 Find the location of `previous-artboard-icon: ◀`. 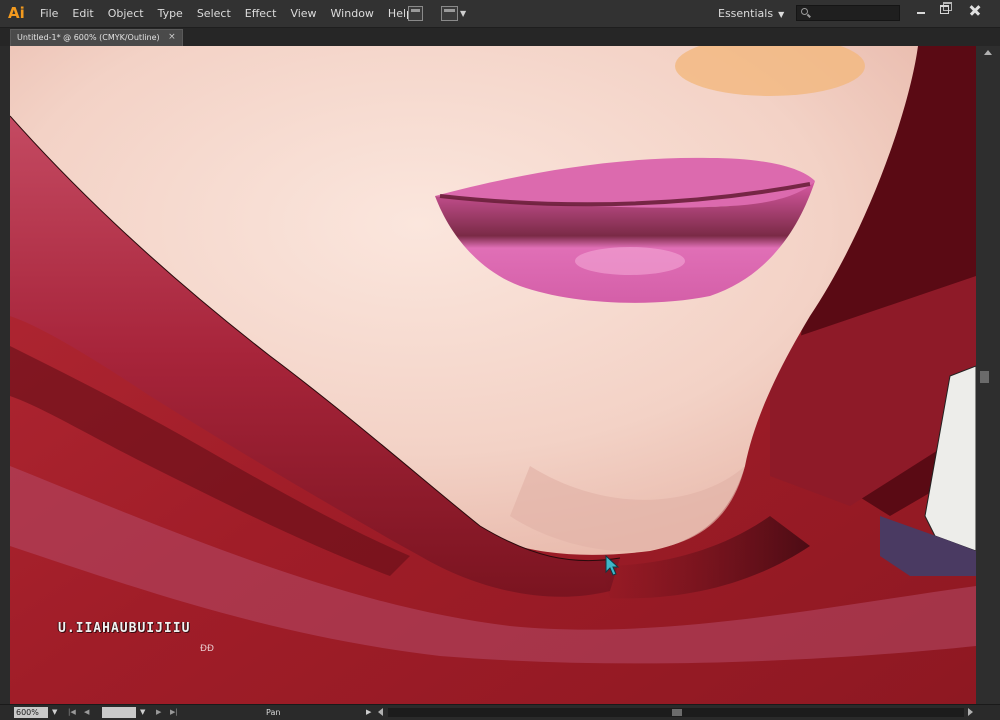

previous-artboard-icon: ◀ is located at coordinates (86, 712).